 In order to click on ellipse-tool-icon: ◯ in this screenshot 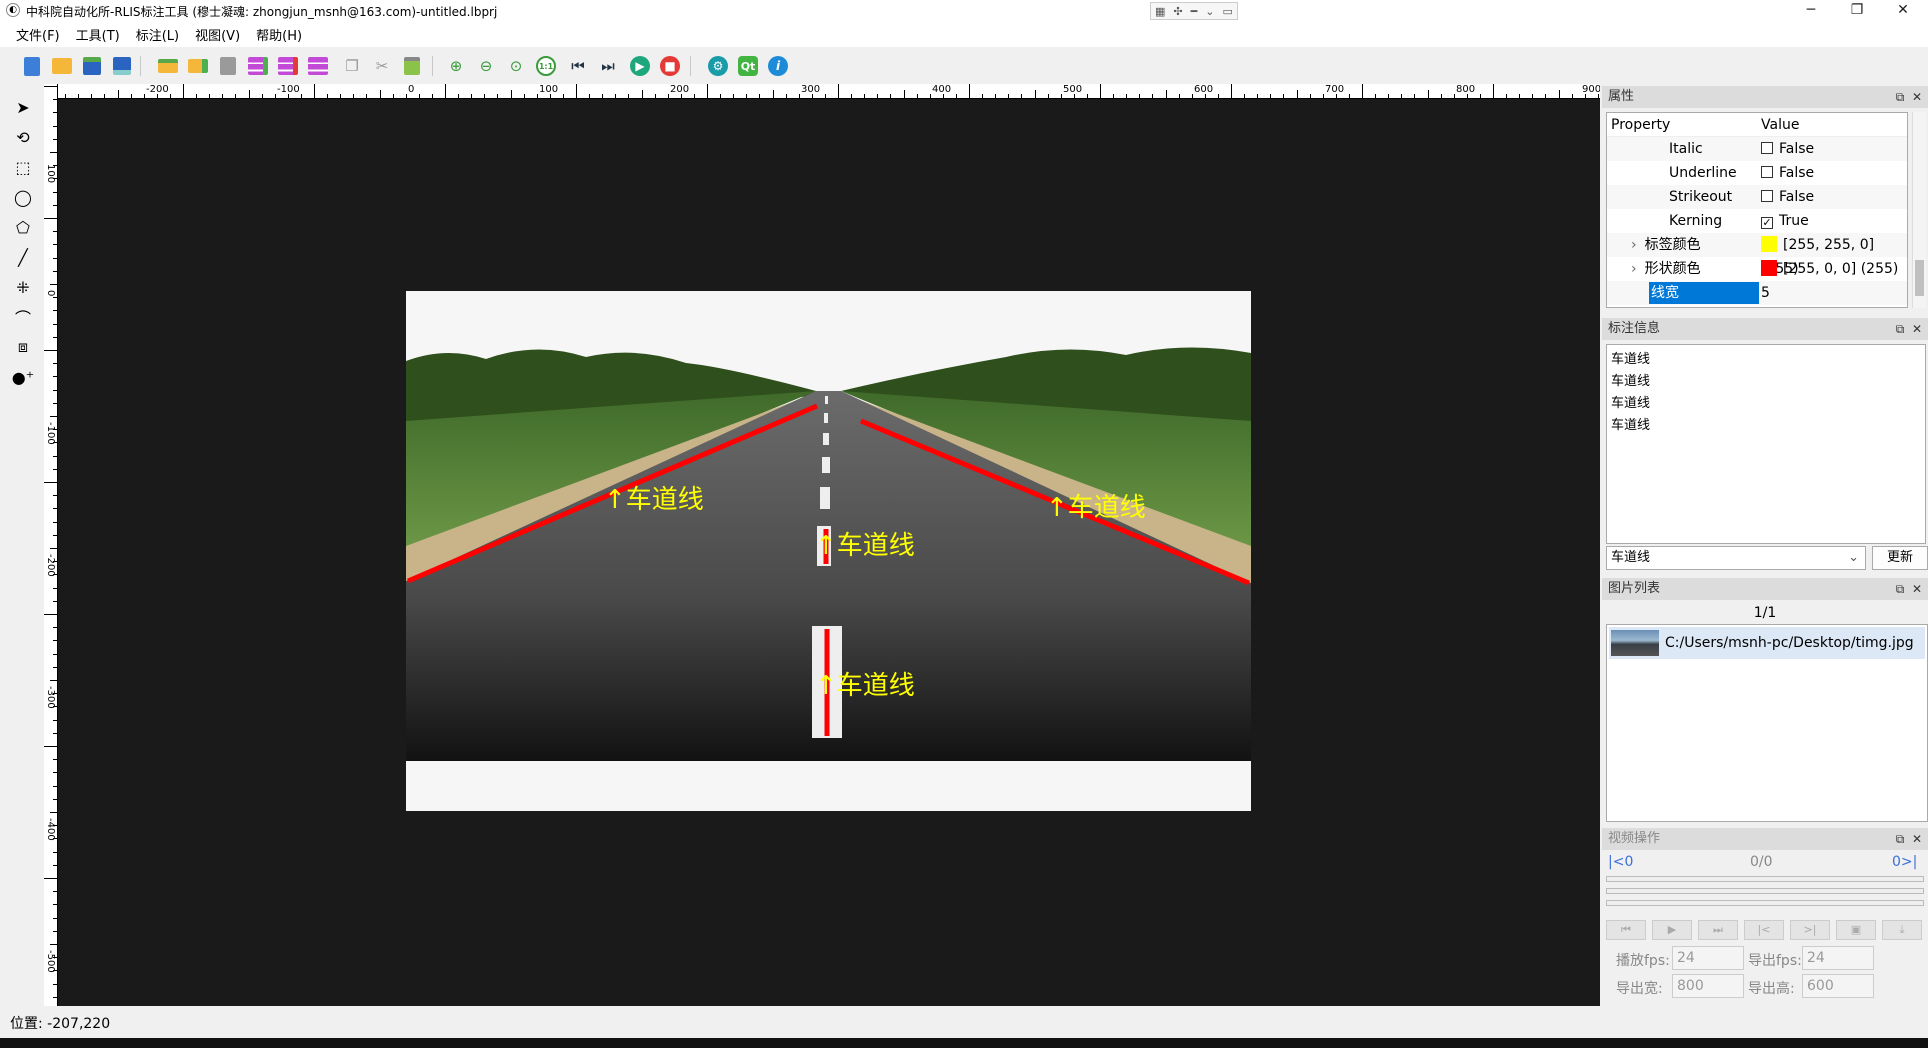, I will do `click(23, 197)`.